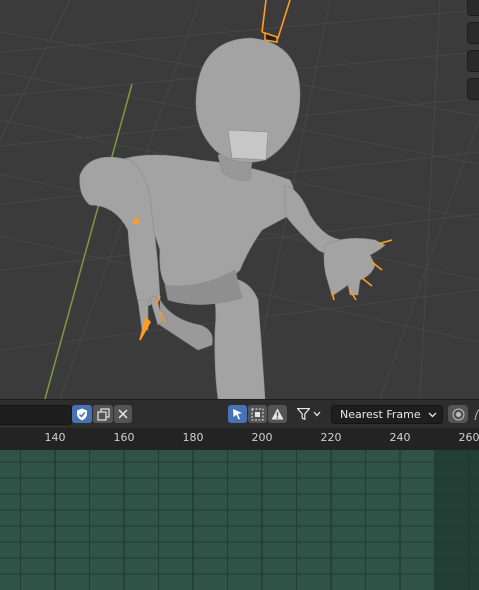  I want to click on proportional-falloff-button, so click(475, 414).